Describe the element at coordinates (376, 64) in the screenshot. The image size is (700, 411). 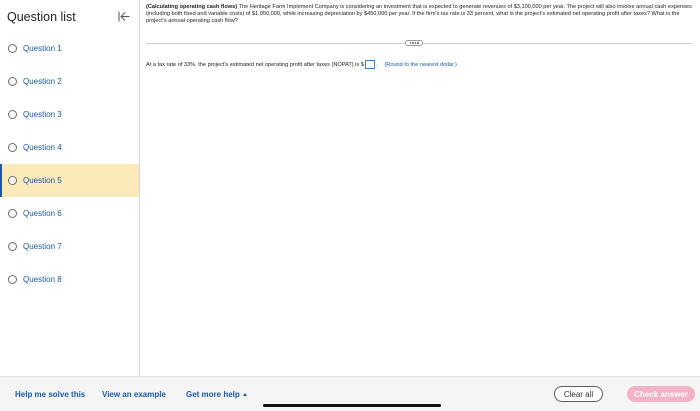
I see `answer-suffix: .` at that location.